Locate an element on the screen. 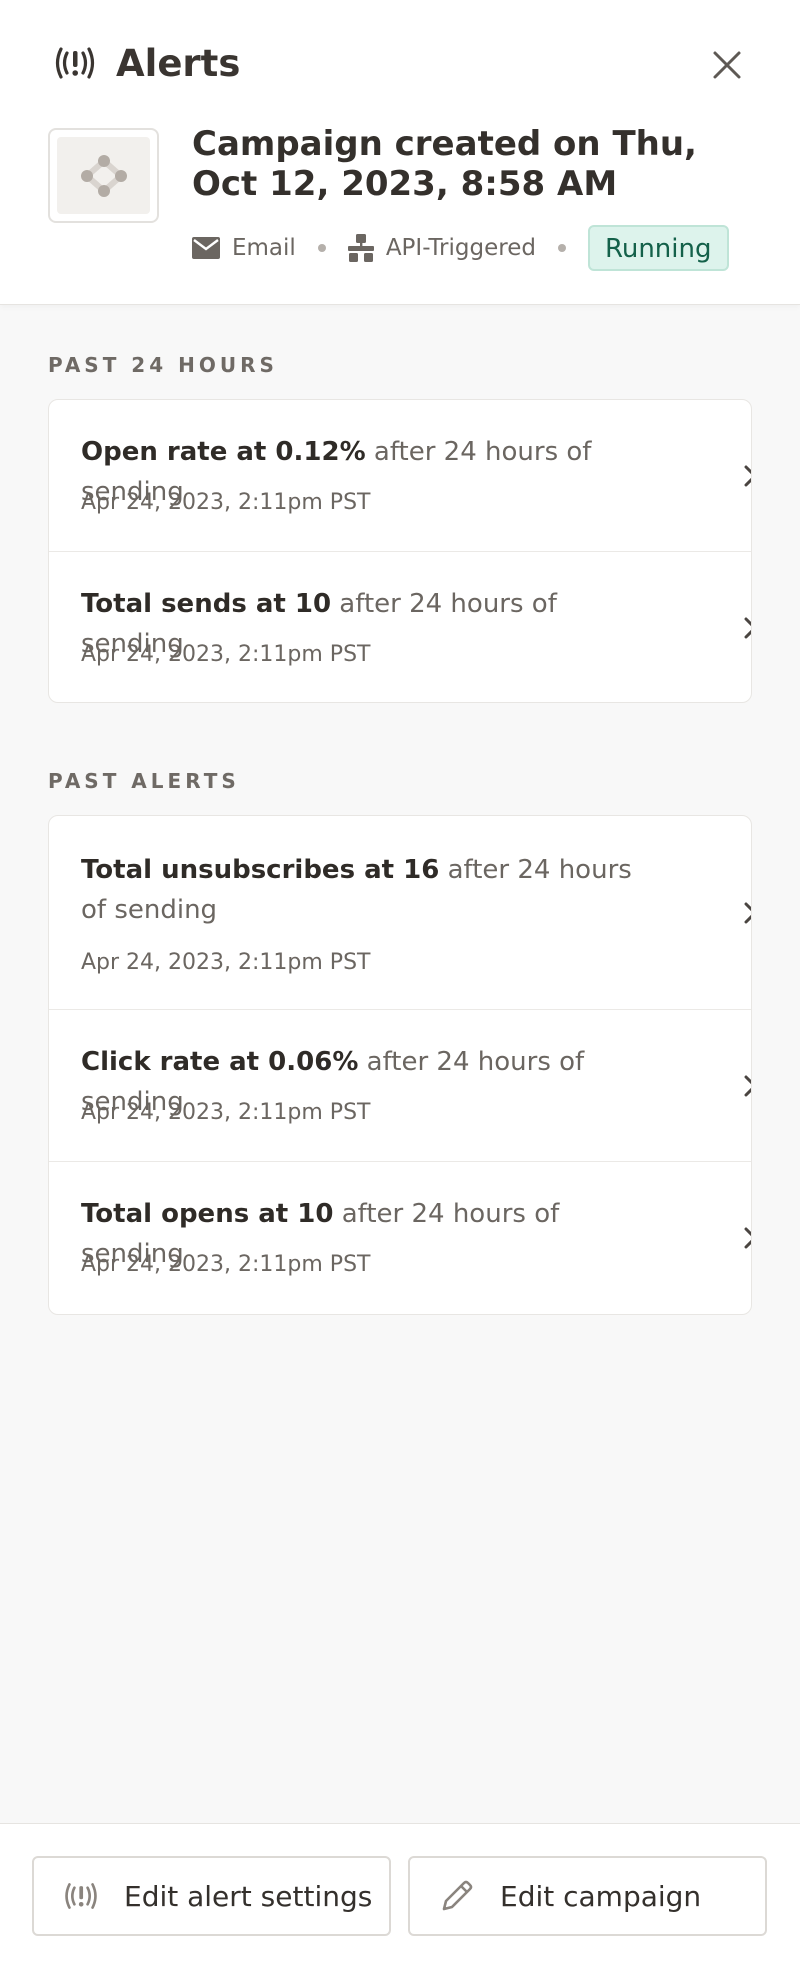 The image size is (800, 1966). edit-campaign-label: Edit campaign is located at coordinates (601, 1896).